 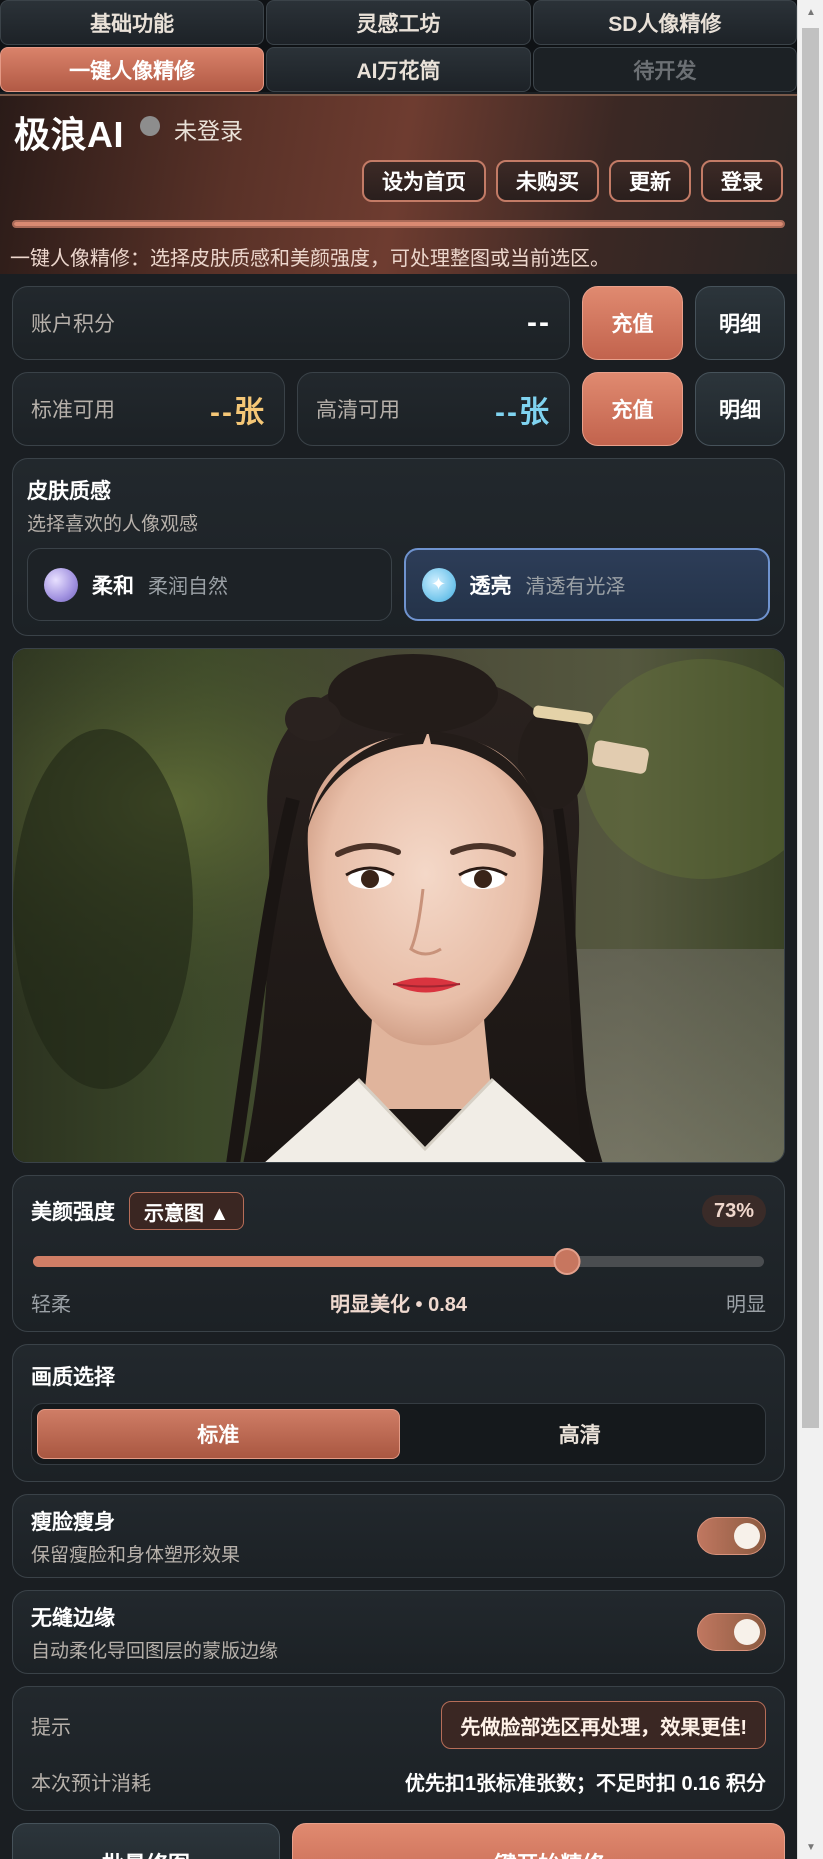 I want to click on tab-ai-kaleidoscope: AI万花筒, so click(x=398, y=69).